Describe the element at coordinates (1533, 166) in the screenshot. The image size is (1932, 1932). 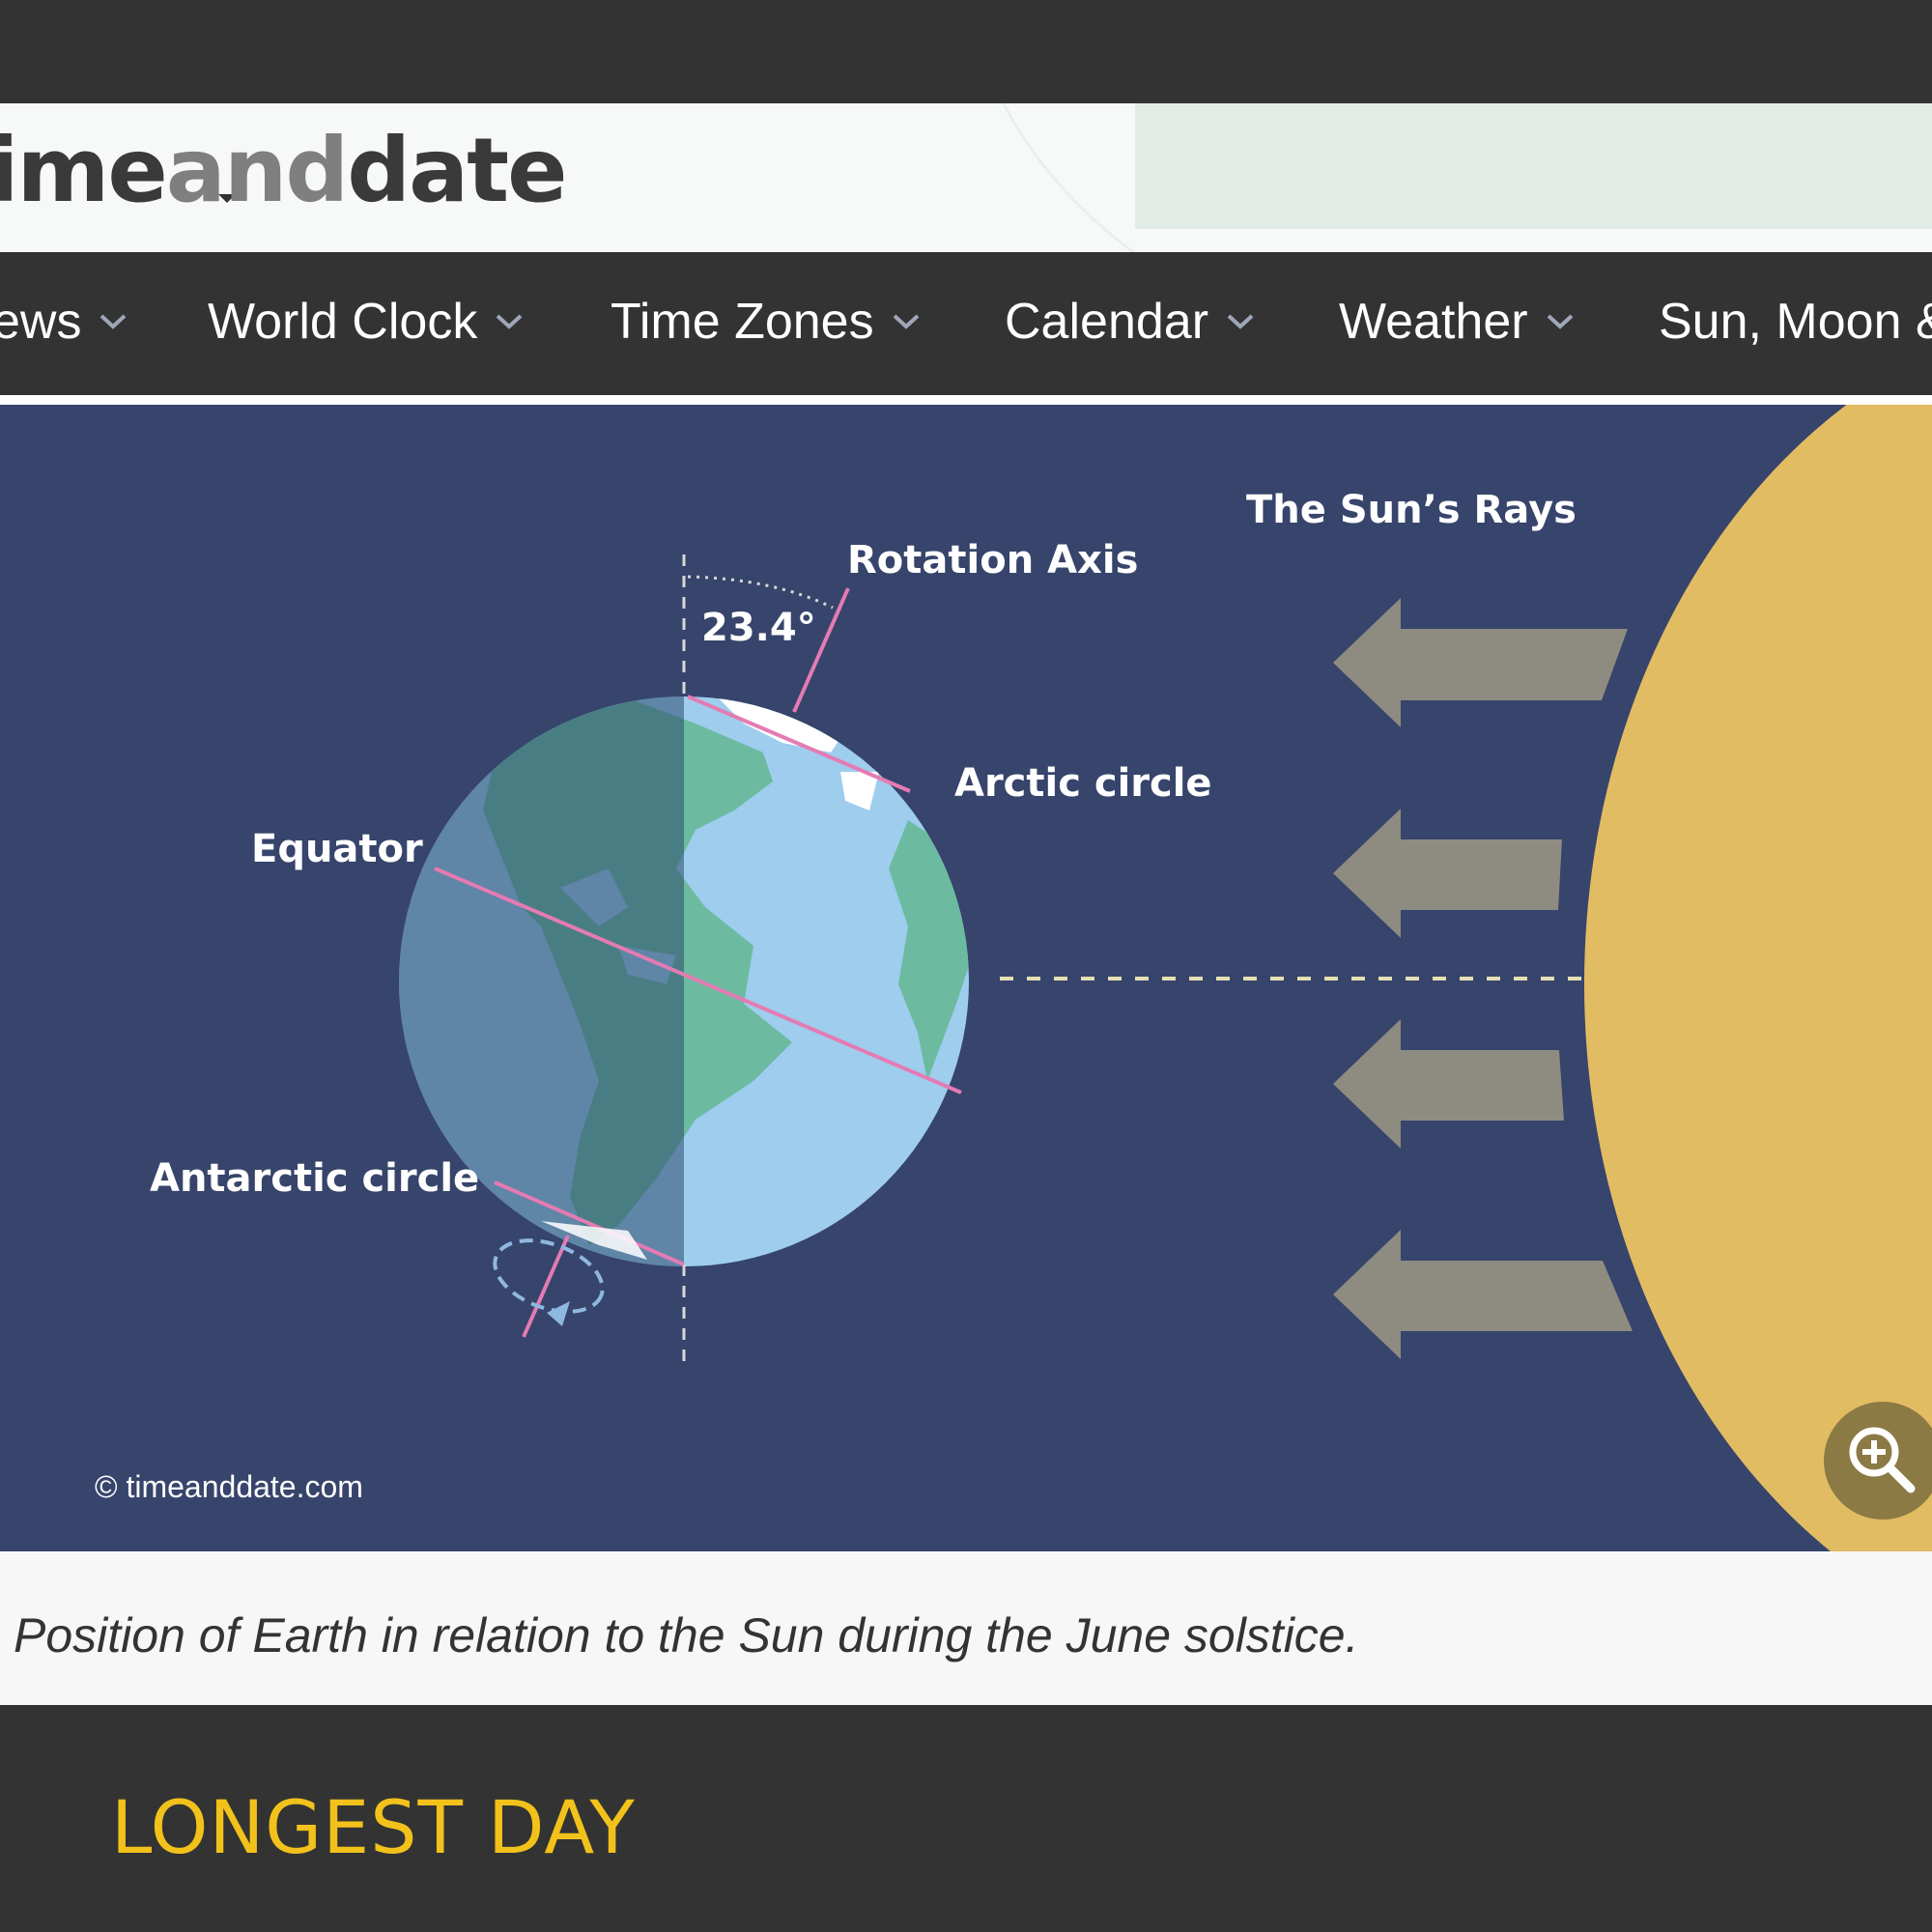
I see `header-banner` at that location.